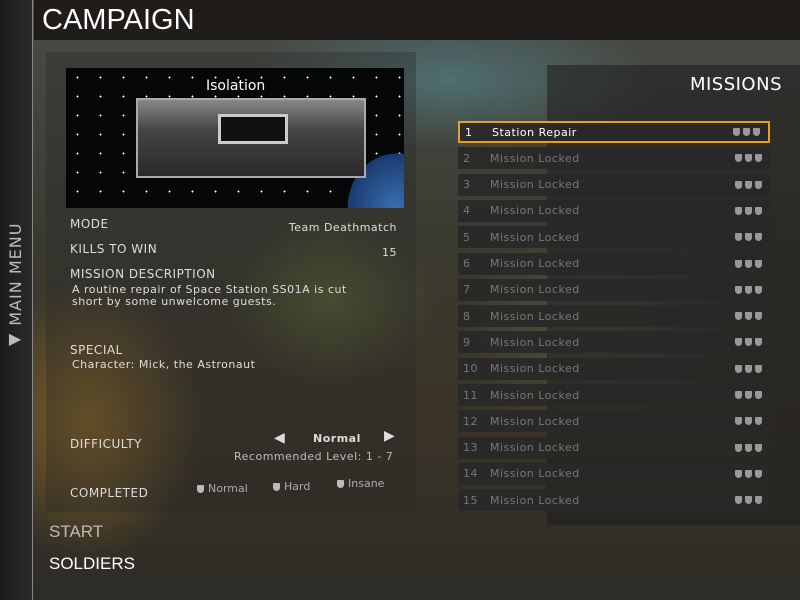  I want to click on start-button: START, so click(76, 532).